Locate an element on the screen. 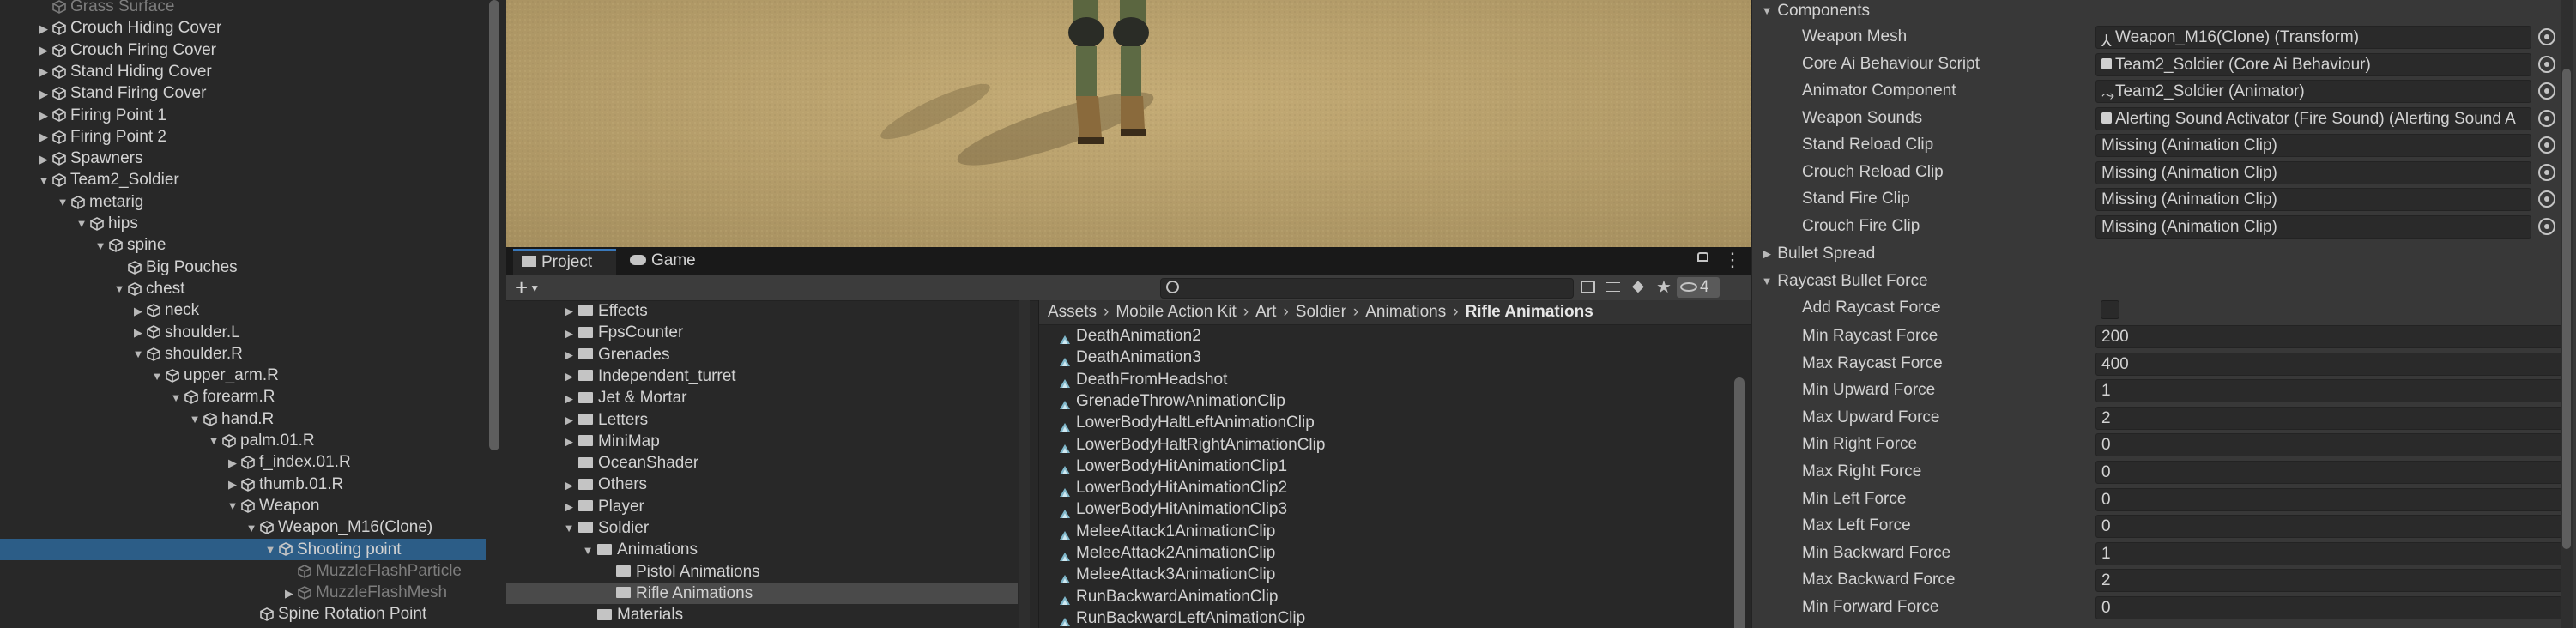 The height and width of the screenshot is (628, 2576). breadcrumb-item: Mobile Action Kit is located at coordinates (1176, 312).